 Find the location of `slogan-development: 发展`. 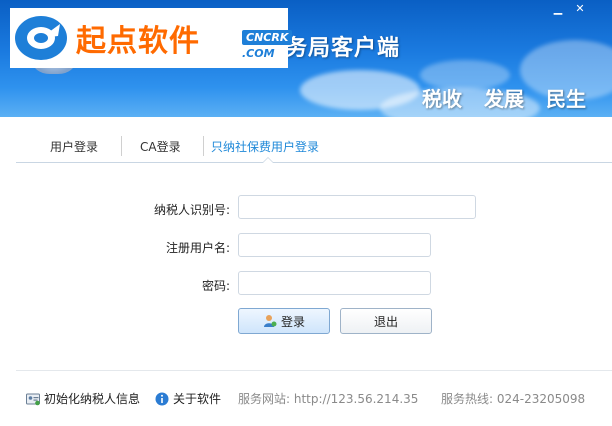

slogan-development: 发展 is located at coordinates (504, 99).